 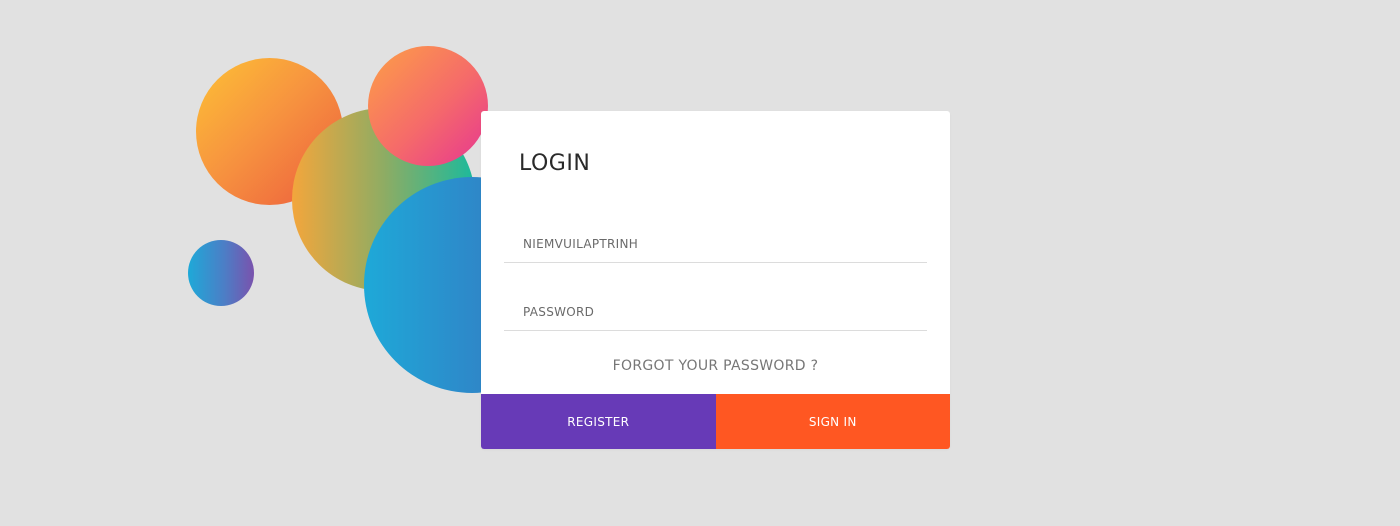 I want to click on register-button: REGISTER, so click(x=598, y=421).